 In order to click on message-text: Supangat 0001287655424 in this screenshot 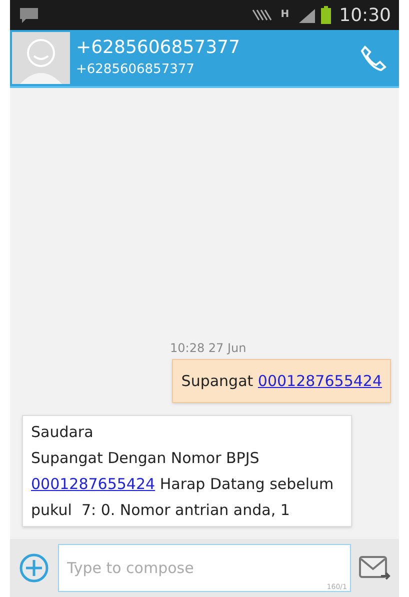, I will do `click(281, 381)`.